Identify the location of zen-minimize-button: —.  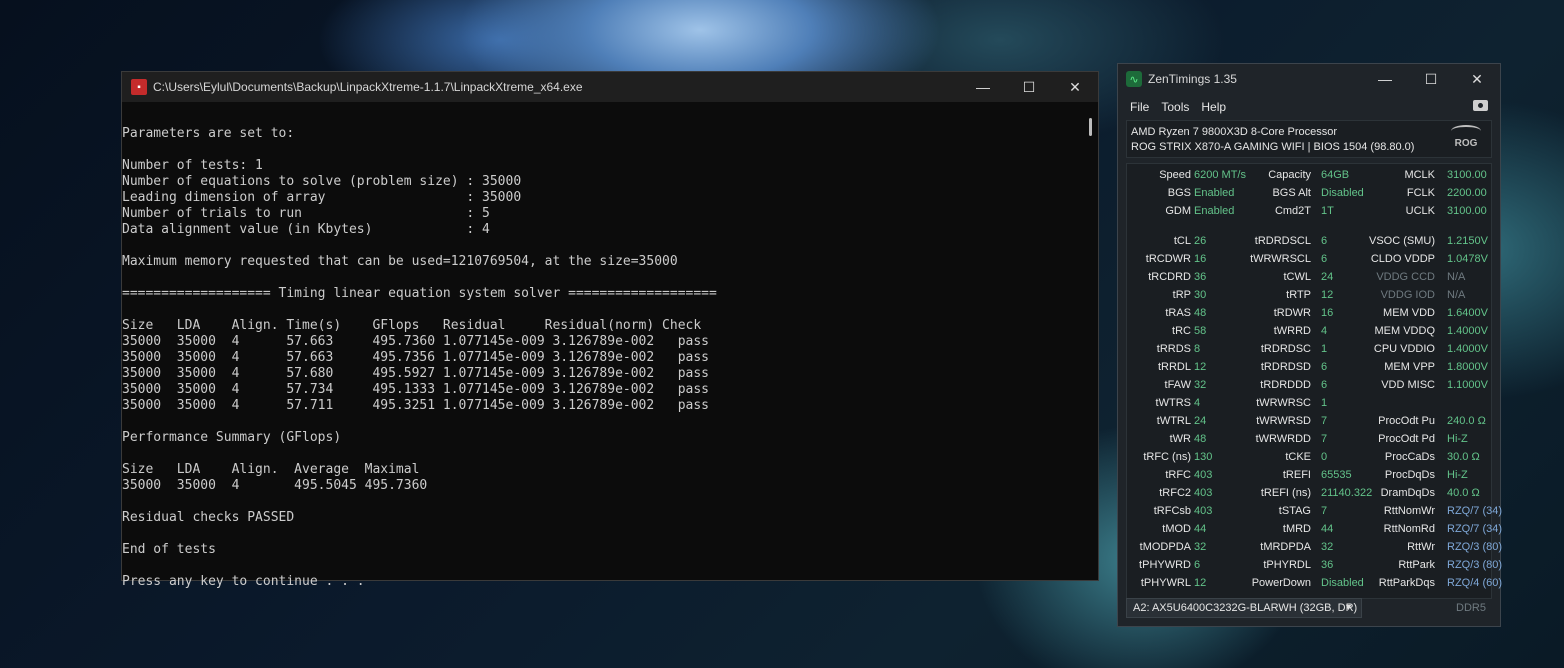
(1385, 79).